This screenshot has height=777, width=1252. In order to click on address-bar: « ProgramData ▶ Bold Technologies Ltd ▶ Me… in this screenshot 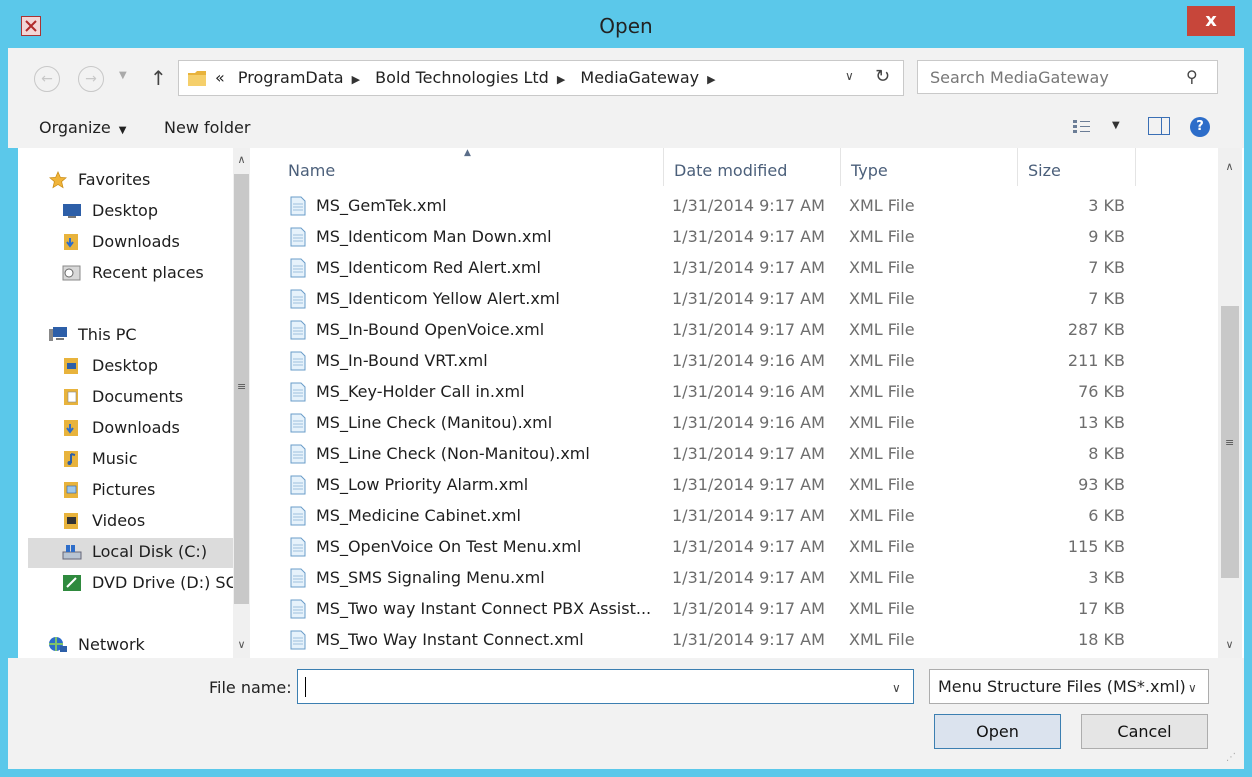, I will do `click(541, 78)`.